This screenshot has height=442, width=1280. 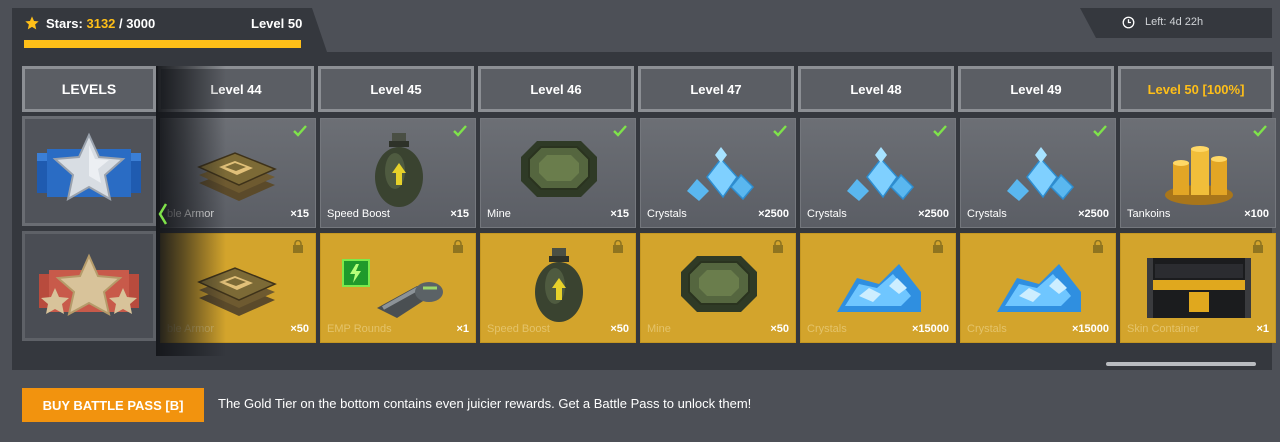 What do you see at coordinates (64, 23) in the screenshot?
I see `stars-label-text: Stars:` at bounding box center [64, 23].